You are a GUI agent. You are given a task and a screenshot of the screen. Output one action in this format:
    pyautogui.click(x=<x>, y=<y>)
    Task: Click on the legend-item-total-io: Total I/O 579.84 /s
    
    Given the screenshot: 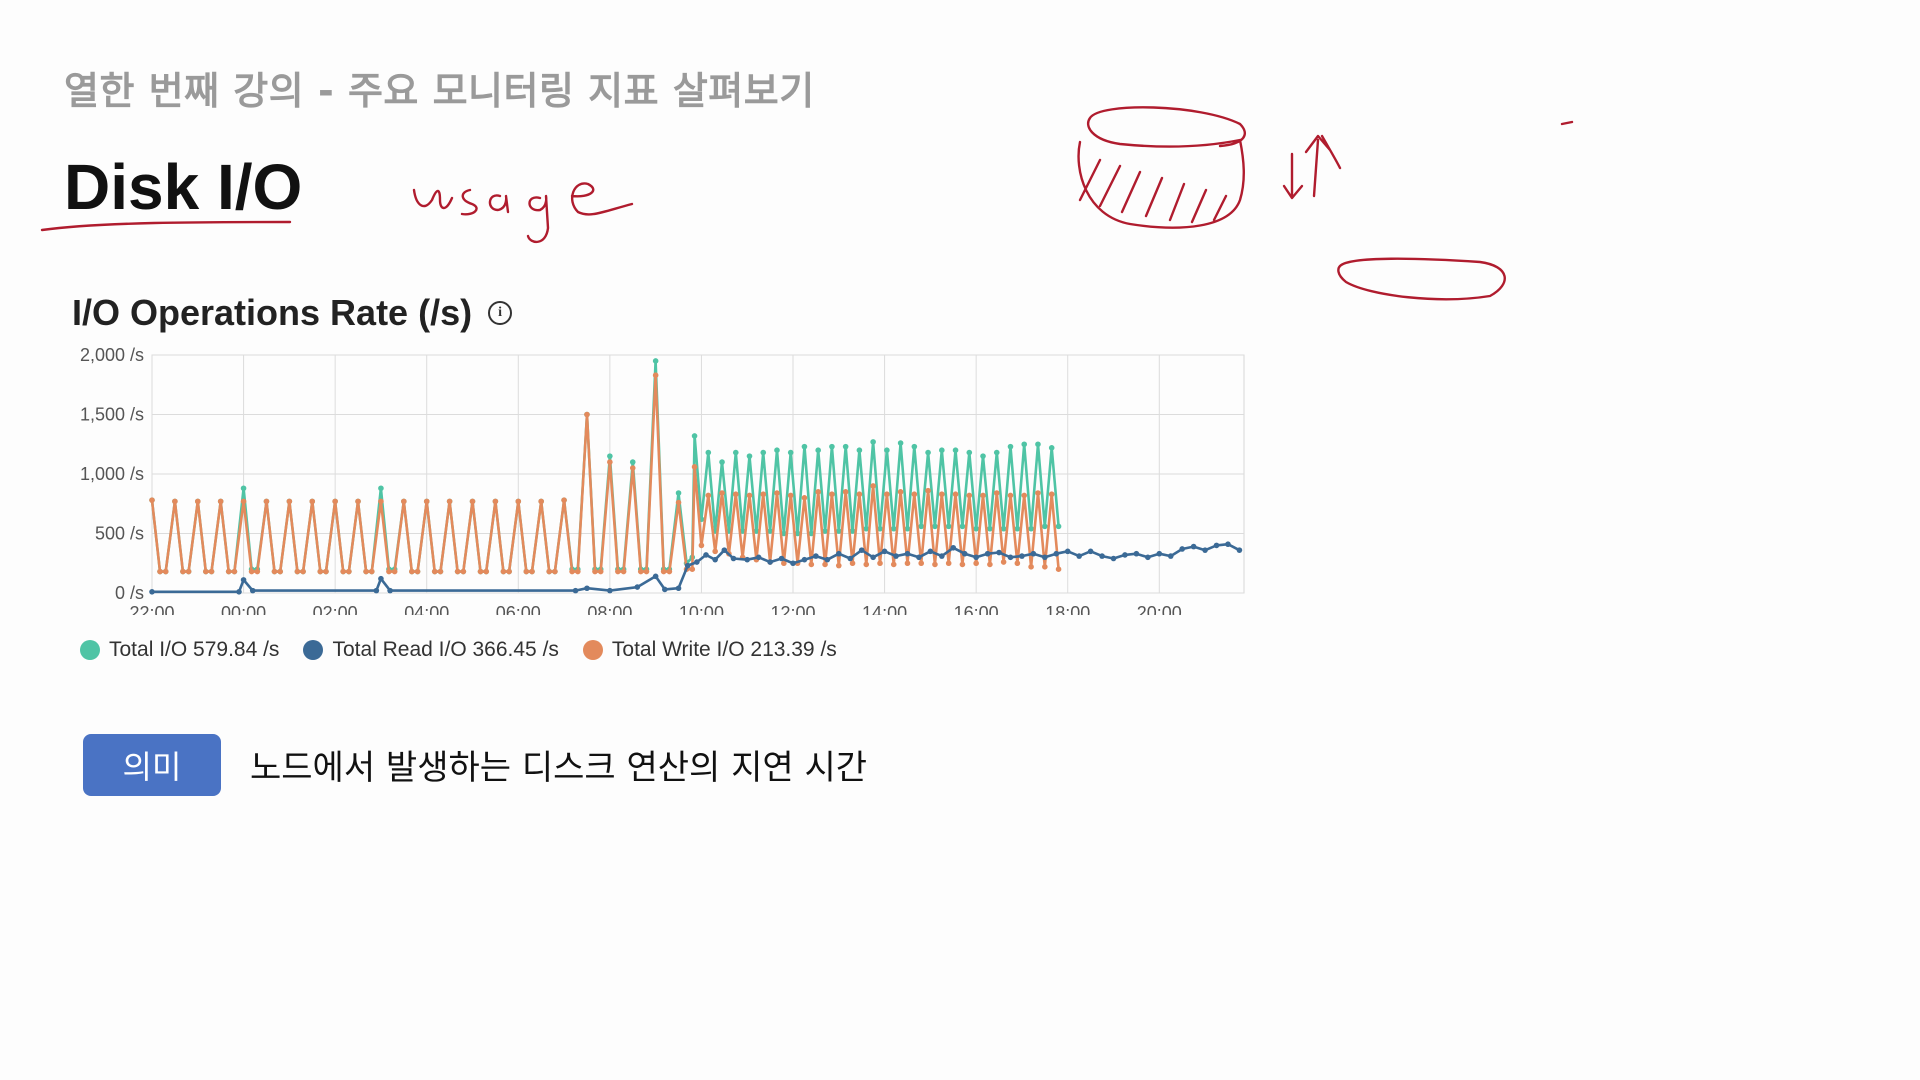 What is the action you would take?
    pyautogui.click(x=179, y=650)
    